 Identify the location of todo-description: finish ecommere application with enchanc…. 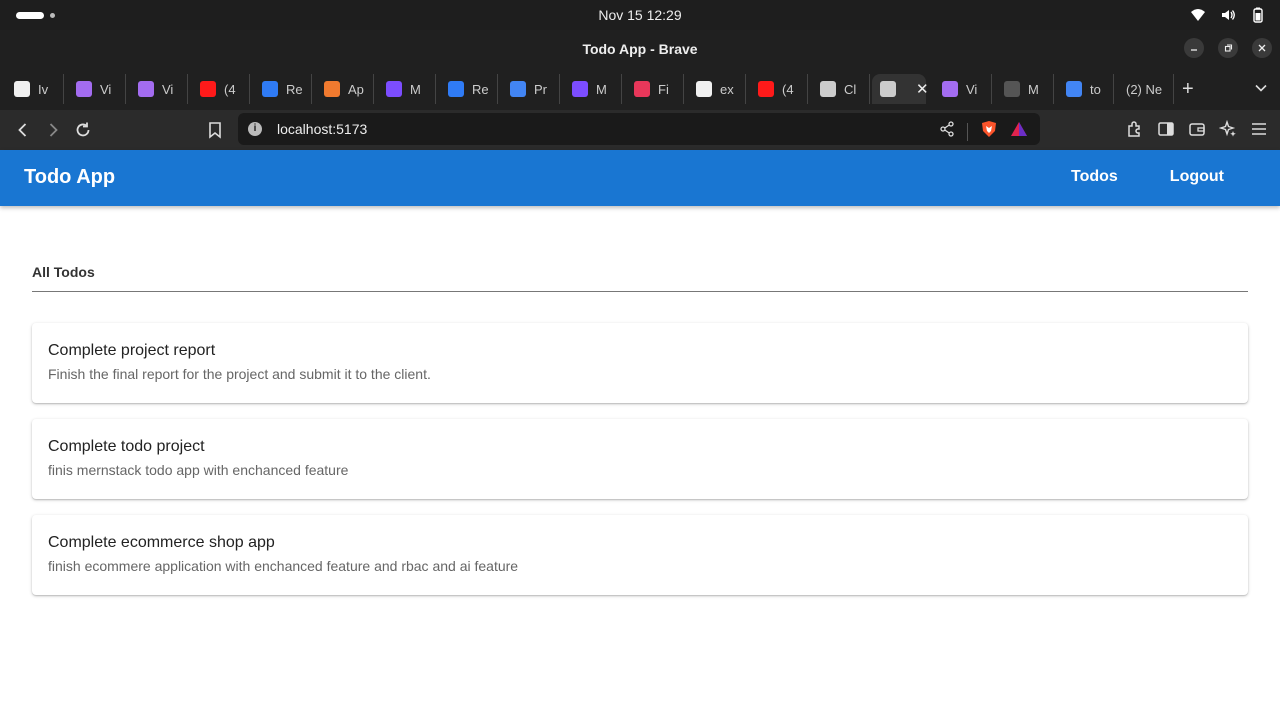
(283, 566).